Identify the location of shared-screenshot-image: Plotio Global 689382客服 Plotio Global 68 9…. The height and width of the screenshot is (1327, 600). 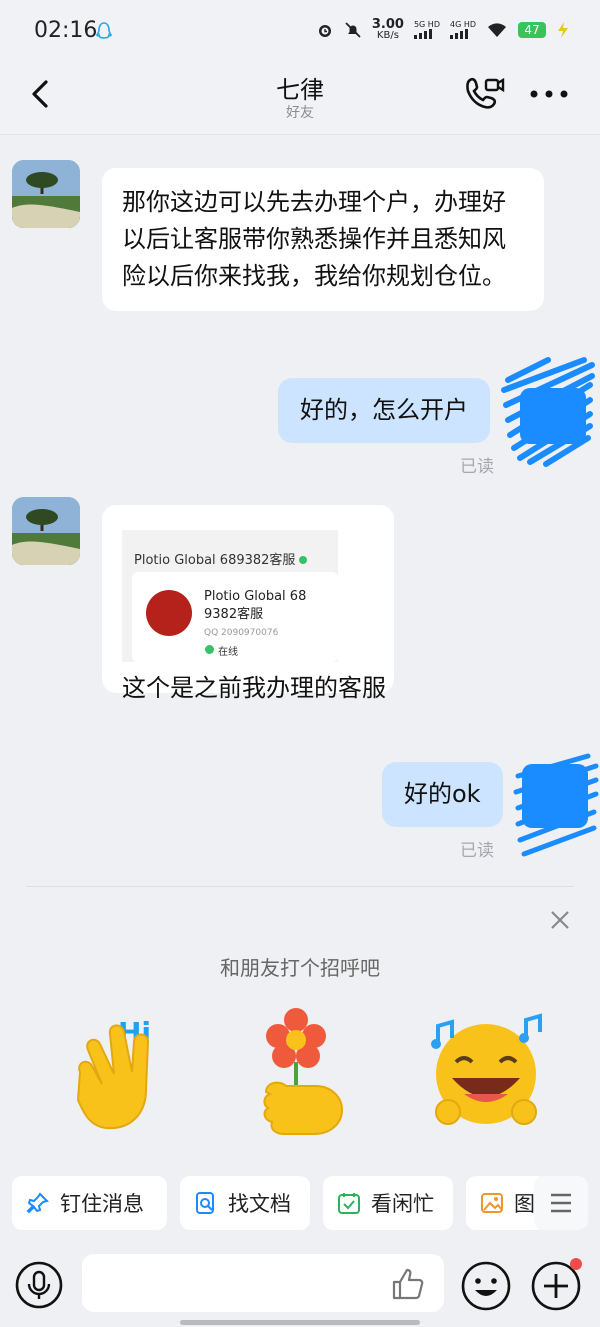
(230, 596).